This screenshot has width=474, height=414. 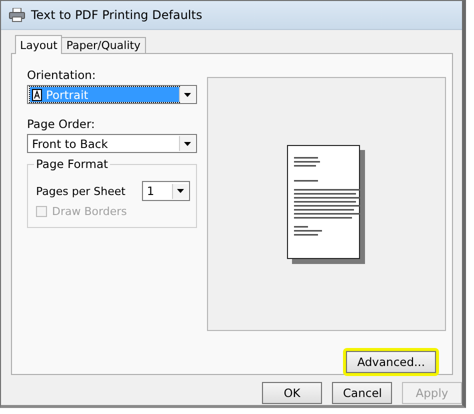 I want to click on dialog-button: OK, so click(x=292, y=393).